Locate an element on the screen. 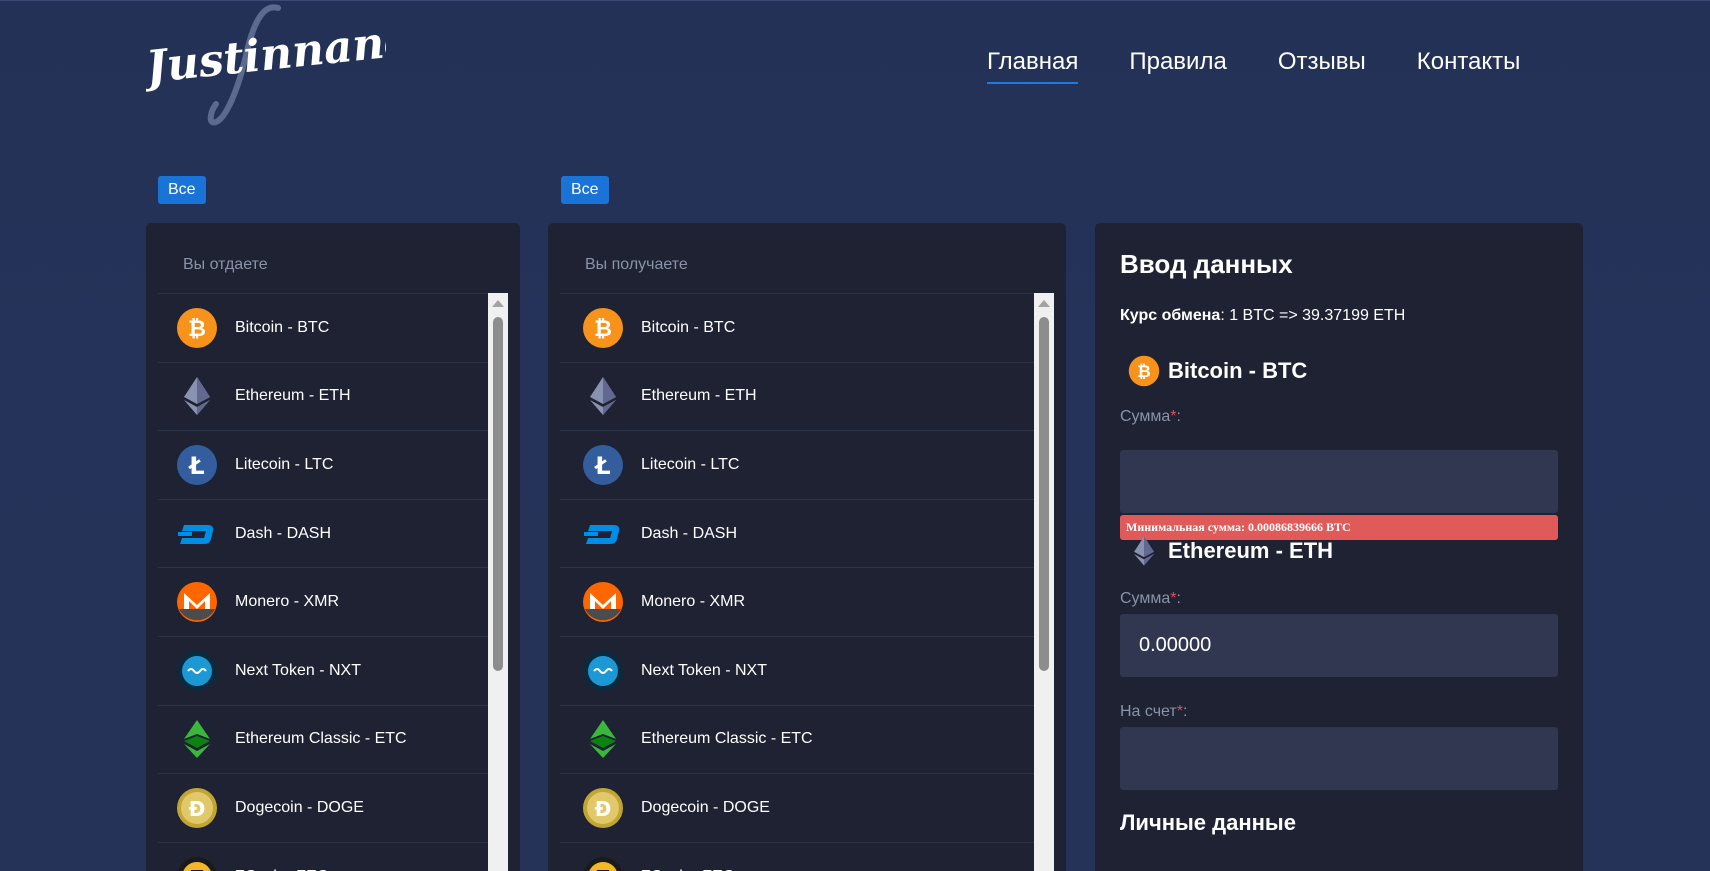  account-input is located at coordinates (1339, 758).